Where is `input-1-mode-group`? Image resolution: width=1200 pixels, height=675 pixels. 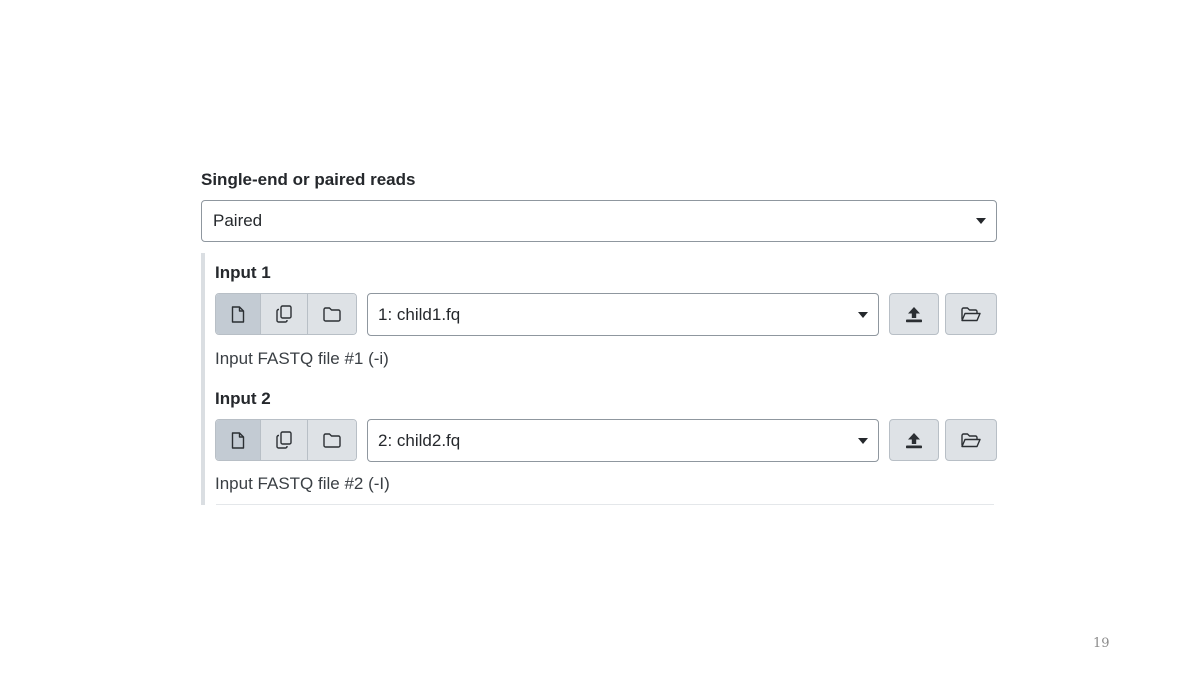 input-1-mode-group is located at coordinates (286, 314).